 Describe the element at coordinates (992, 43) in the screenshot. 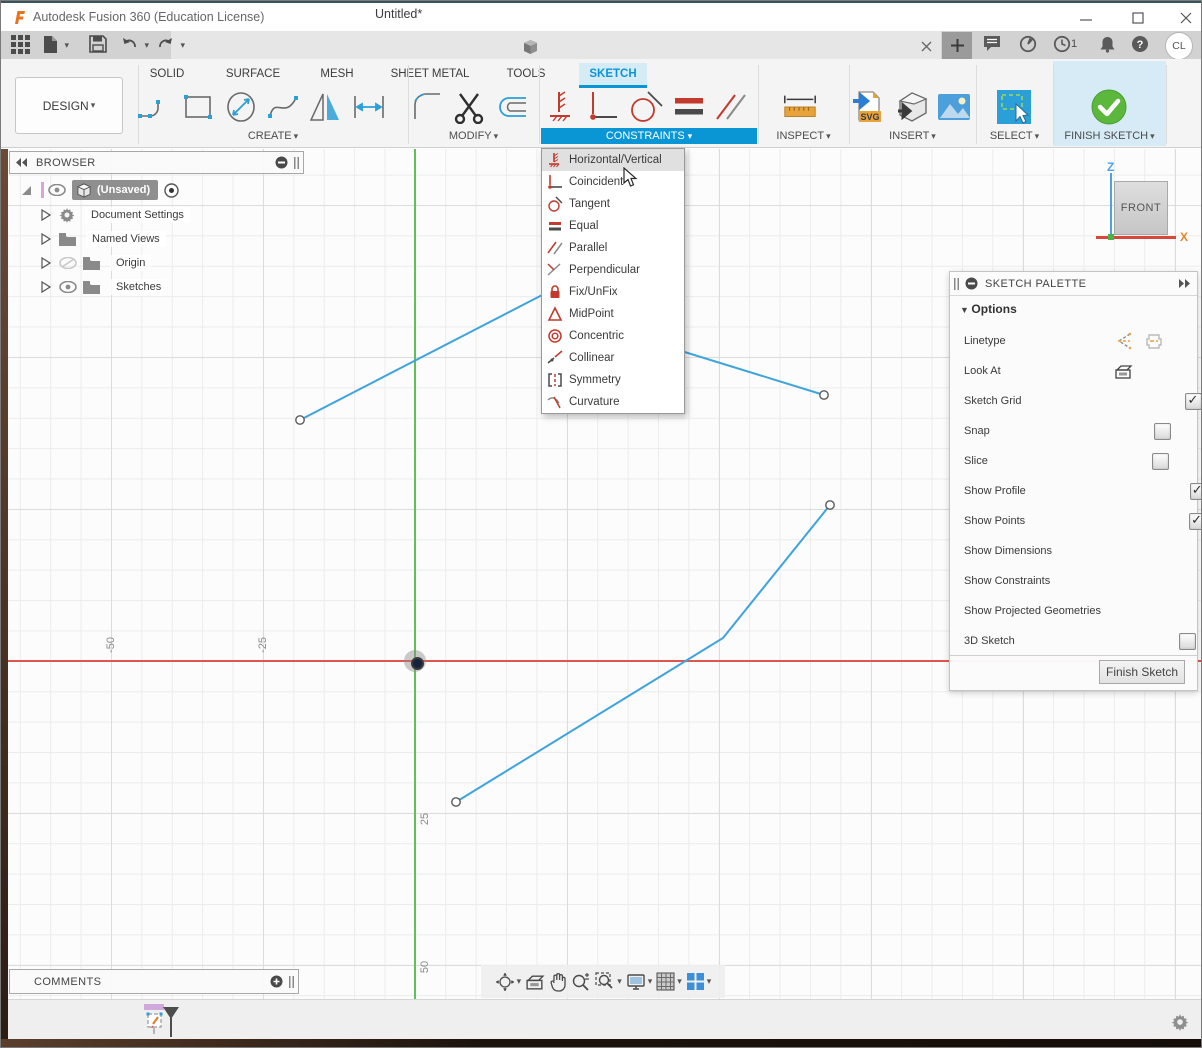

I see `comments-icon` at that location.